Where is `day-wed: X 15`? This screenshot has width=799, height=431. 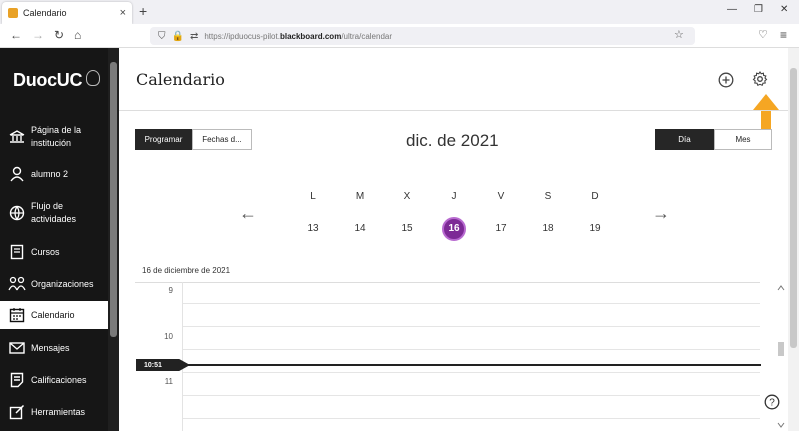 day-wed: X 15 is located at coordinates (407, 216).